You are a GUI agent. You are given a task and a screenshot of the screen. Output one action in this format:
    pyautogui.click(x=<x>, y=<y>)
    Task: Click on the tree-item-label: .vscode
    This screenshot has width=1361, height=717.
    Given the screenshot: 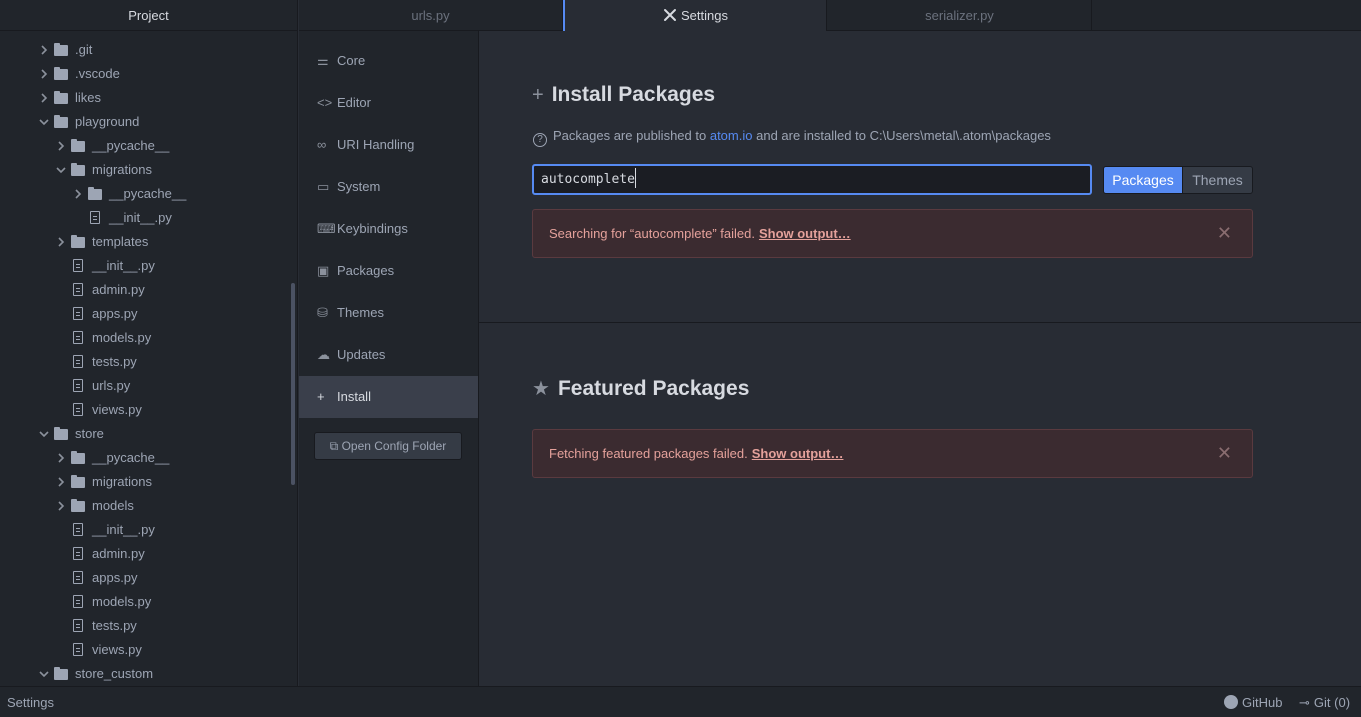 What is the action you would take?
    pyautogui.click(x=97, y=73)
    